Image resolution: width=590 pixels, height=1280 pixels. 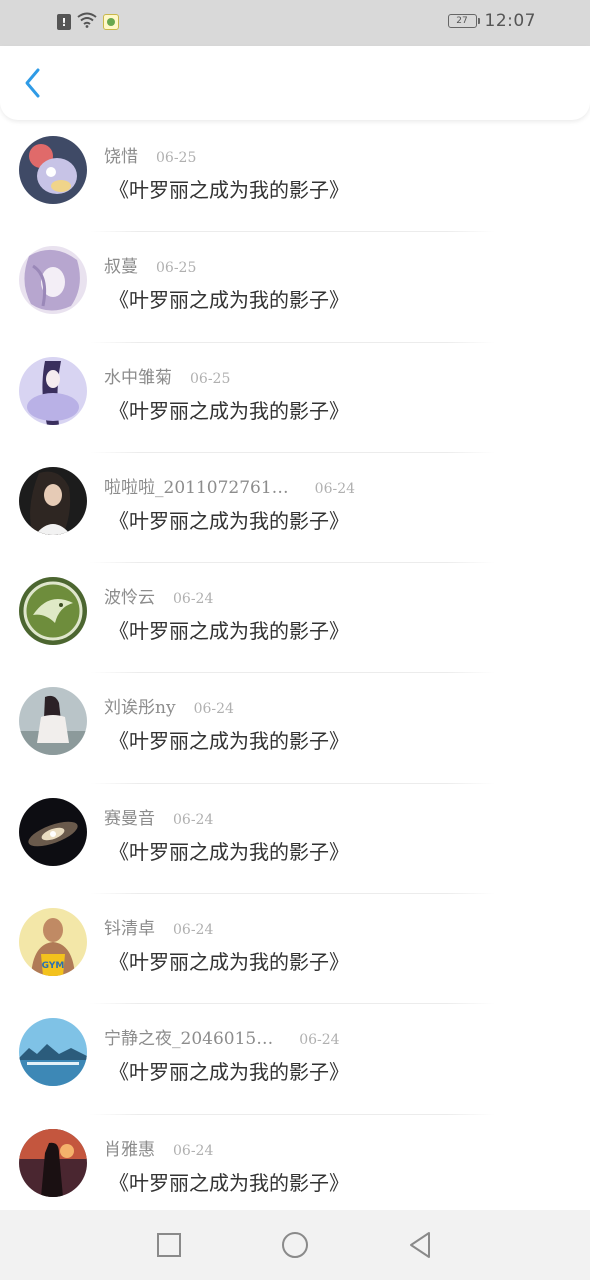 I want to click on user-name: 波怜云, so click(x=129, y=598).